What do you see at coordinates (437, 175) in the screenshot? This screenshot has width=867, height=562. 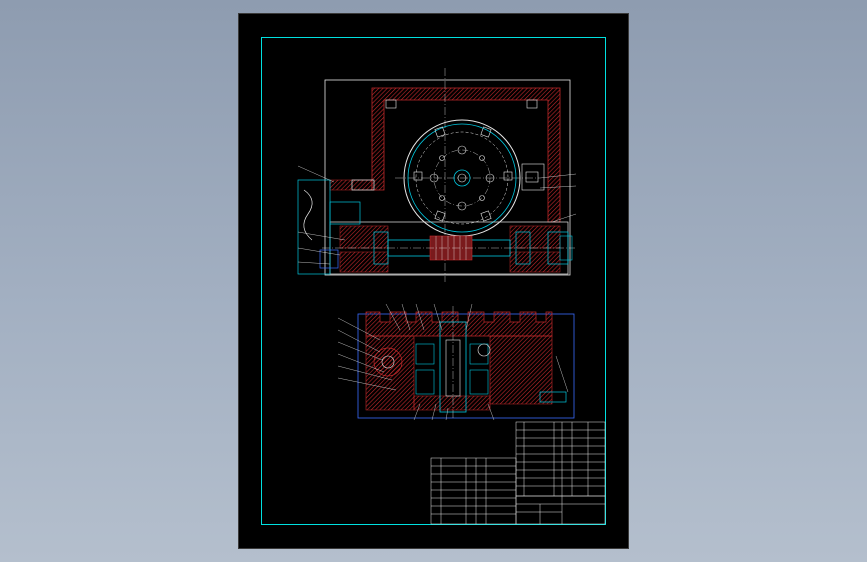 I see `top-view` at bounding box center [437, 175].